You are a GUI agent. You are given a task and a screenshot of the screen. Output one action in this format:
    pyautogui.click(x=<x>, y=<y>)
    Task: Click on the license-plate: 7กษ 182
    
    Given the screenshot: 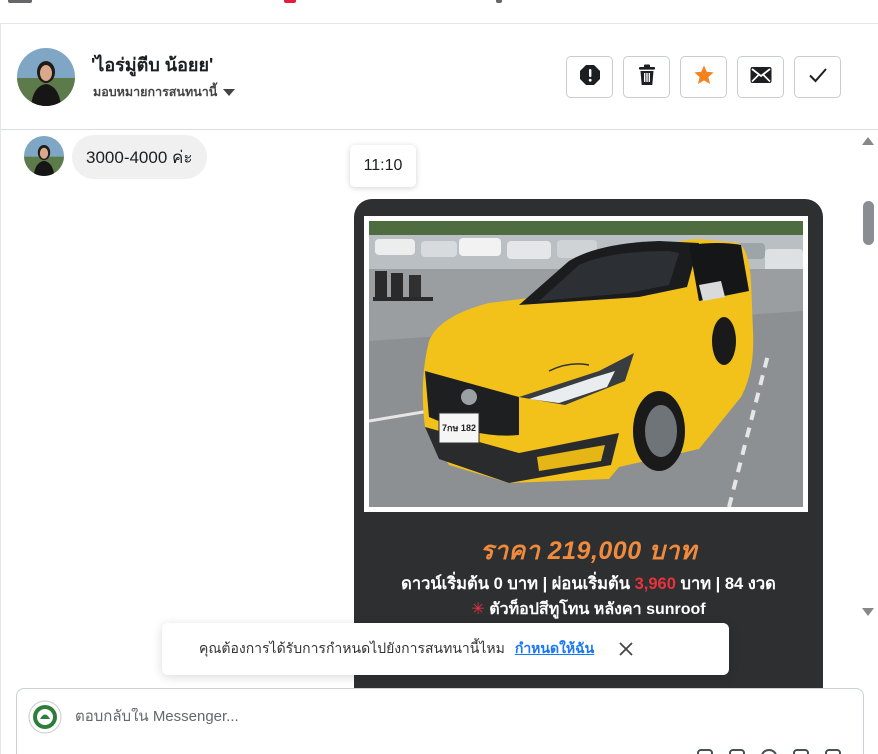 What is the action you would take?
    pyautogui.click(x=459, y=428)
    